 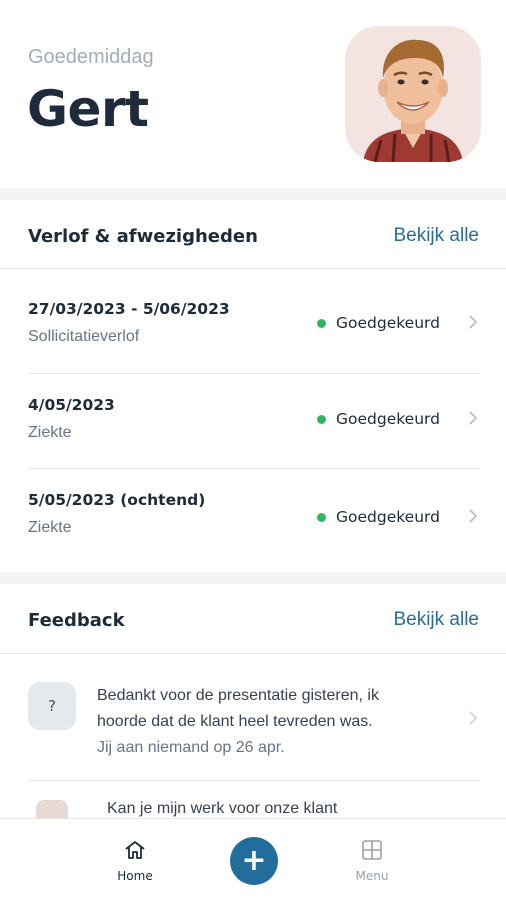 What do you see at coordinates (135, 861) in the screenshot?
I see `tab-home: Home` at bounding box center [135, 861].